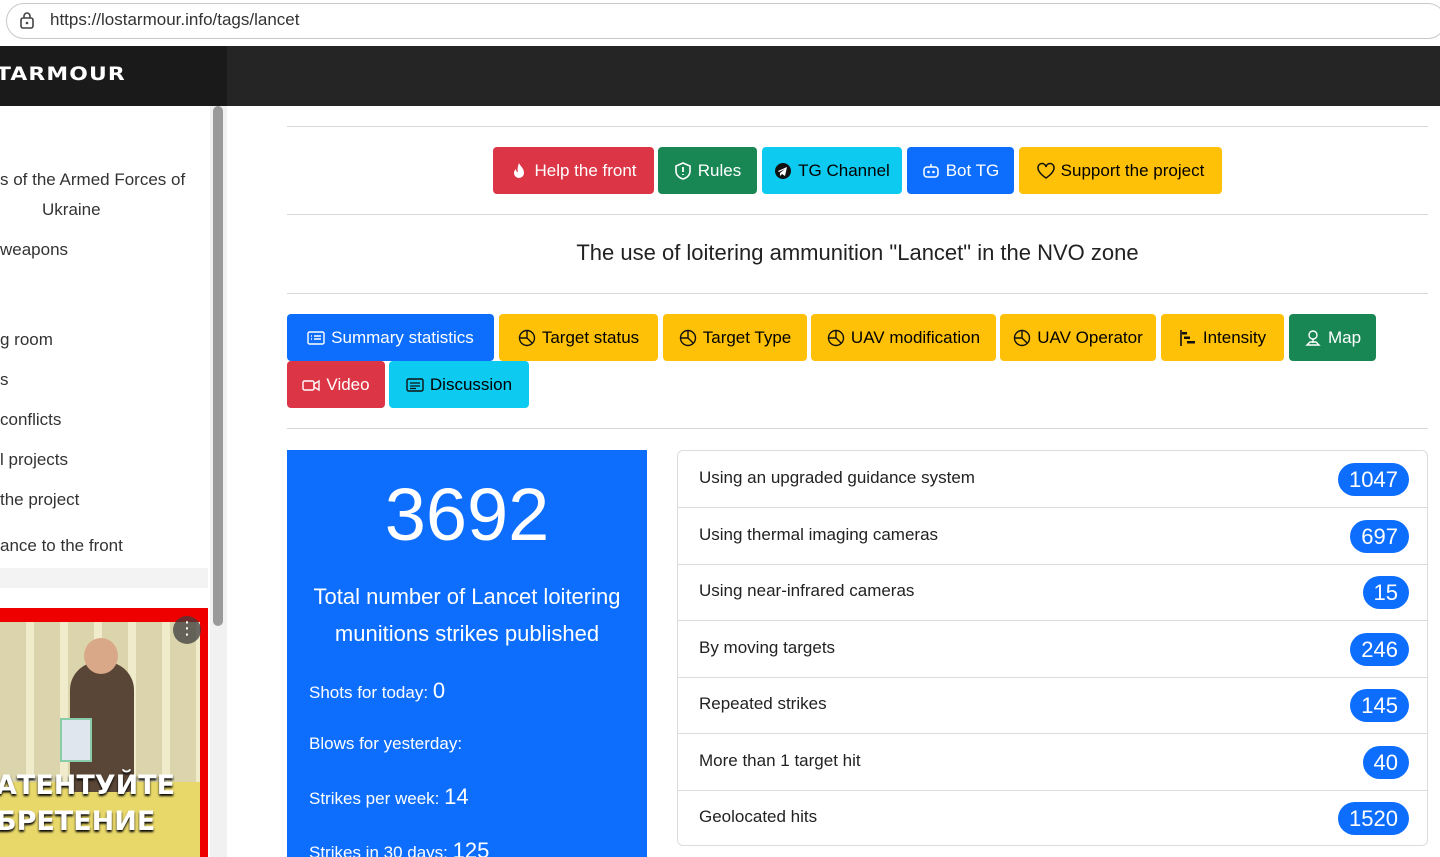  What do you see at coordinates (1222, 337) in the screenshot?
I see `tab-intensity: Intensity` at bounding box center [1222, 337].